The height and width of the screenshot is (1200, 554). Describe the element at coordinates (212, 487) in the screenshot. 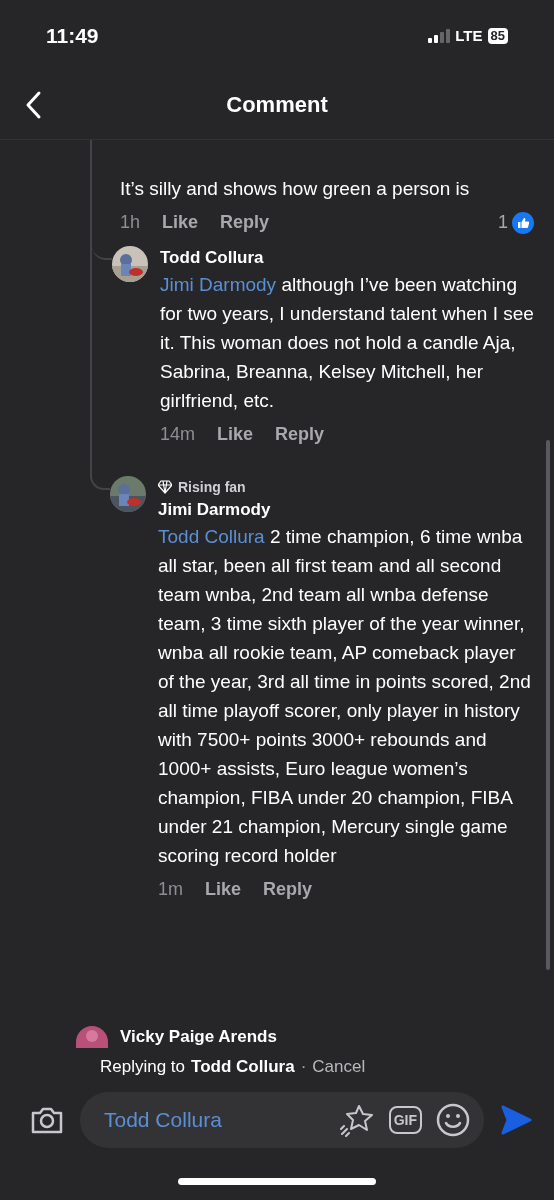

I see `badge-label: Rising fan` at that location.